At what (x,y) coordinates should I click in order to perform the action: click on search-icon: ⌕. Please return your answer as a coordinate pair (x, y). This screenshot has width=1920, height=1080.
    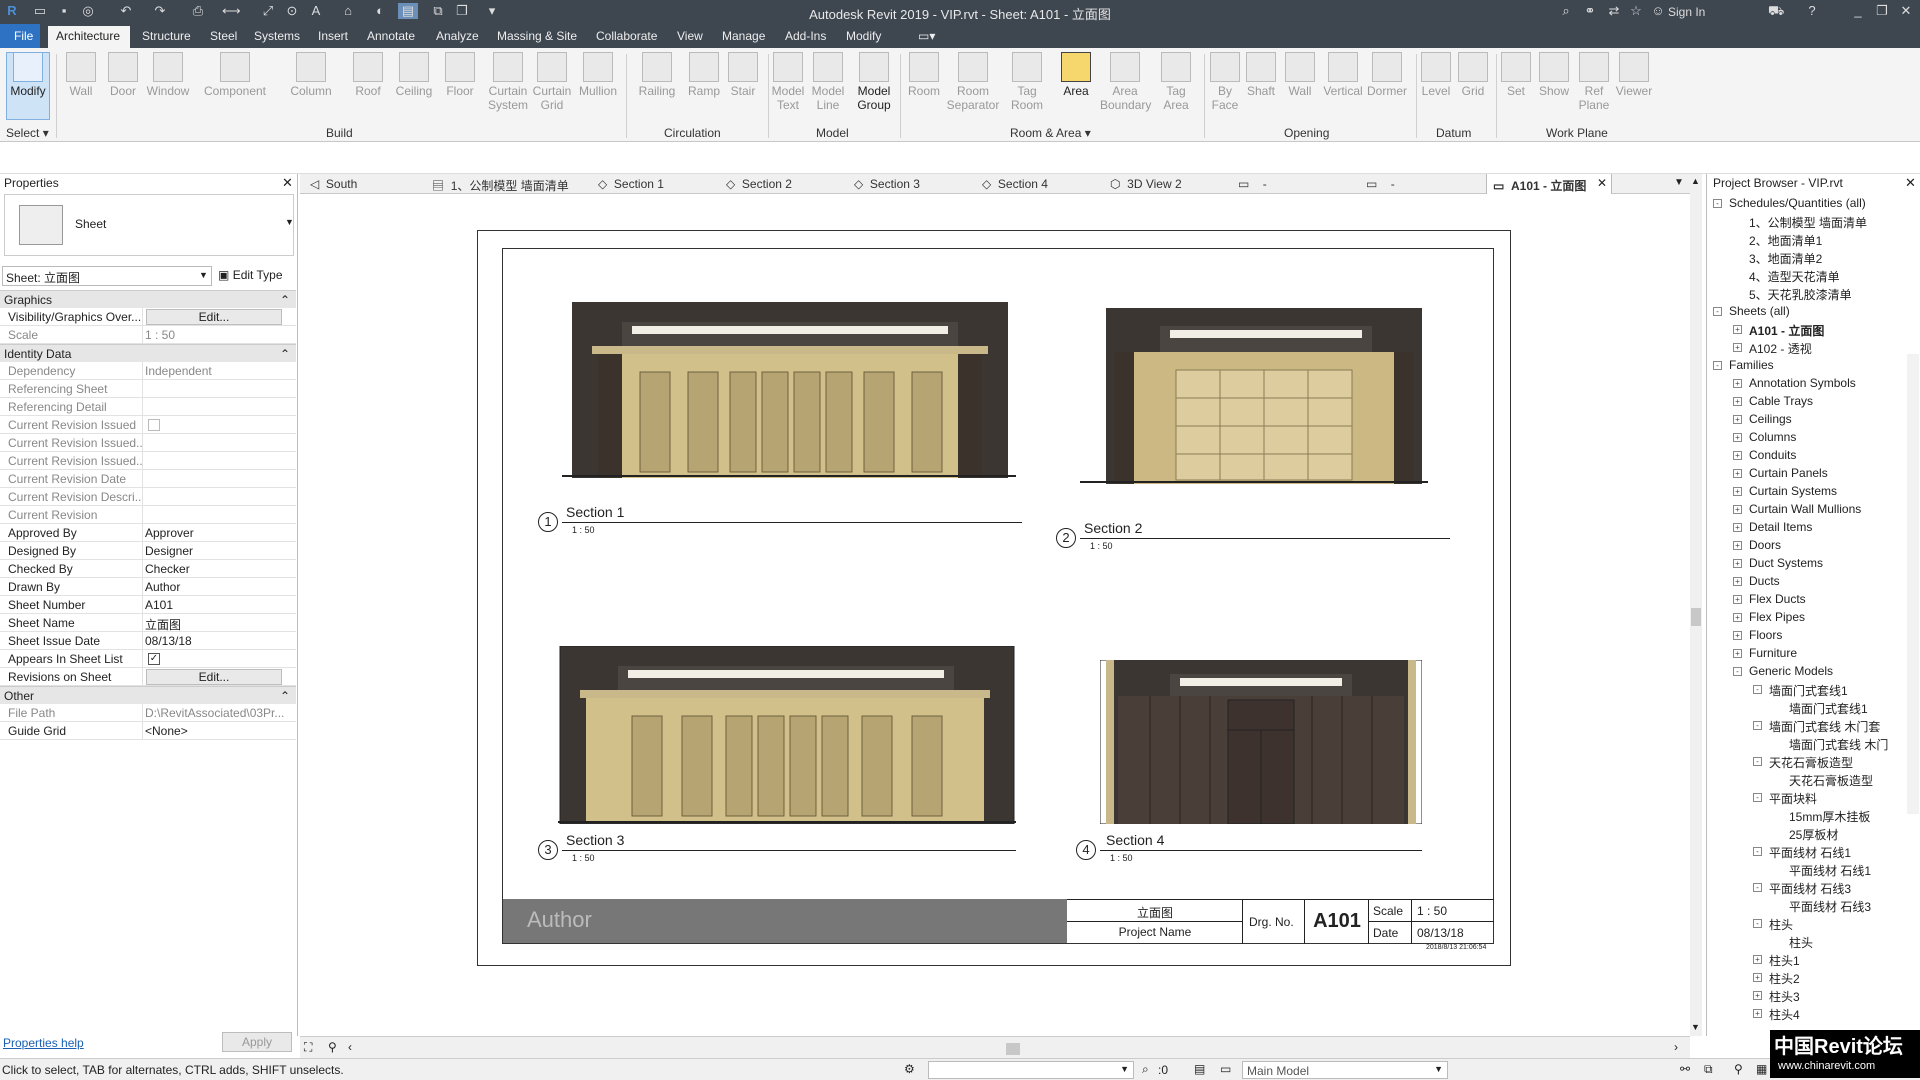
    Looking at the image, I should click on (1566, 11).